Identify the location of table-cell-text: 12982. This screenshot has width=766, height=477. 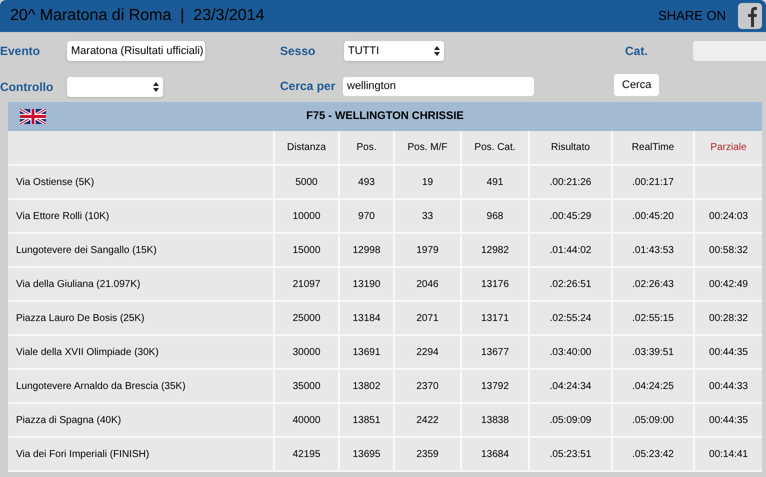
(495, 251).